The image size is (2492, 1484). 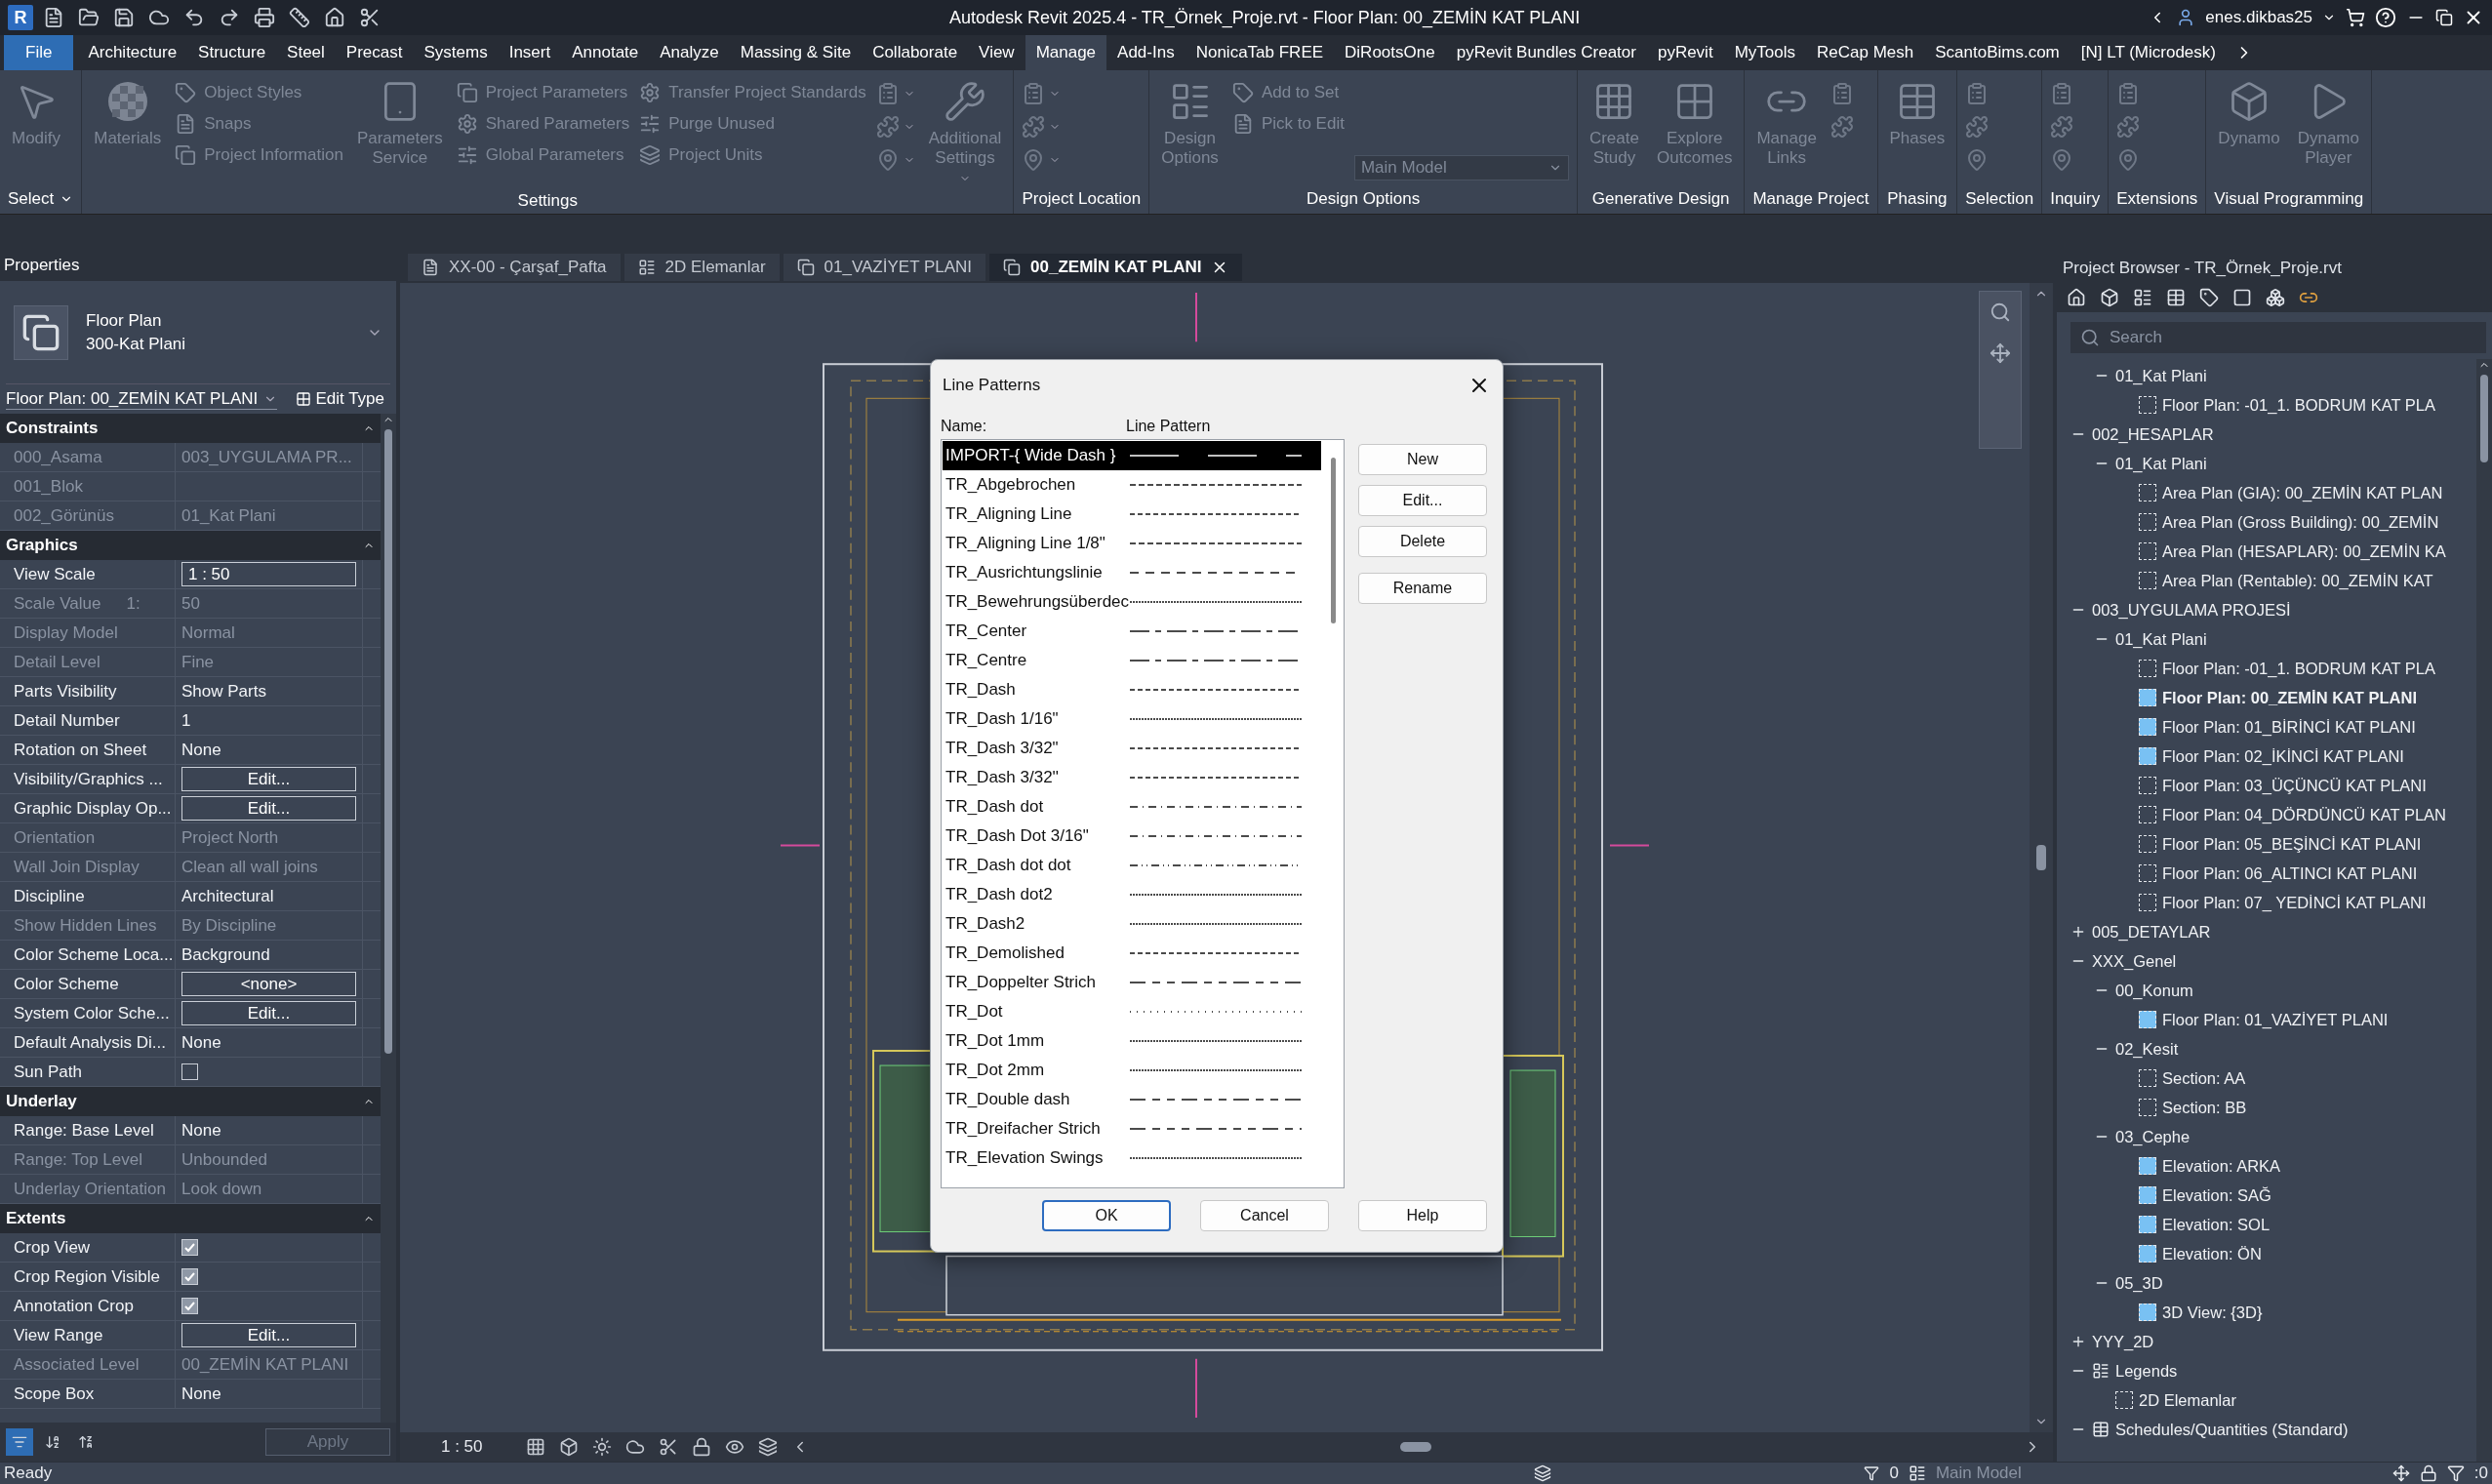 I want to click on filter-icon, so click(x=1872, y=1473).